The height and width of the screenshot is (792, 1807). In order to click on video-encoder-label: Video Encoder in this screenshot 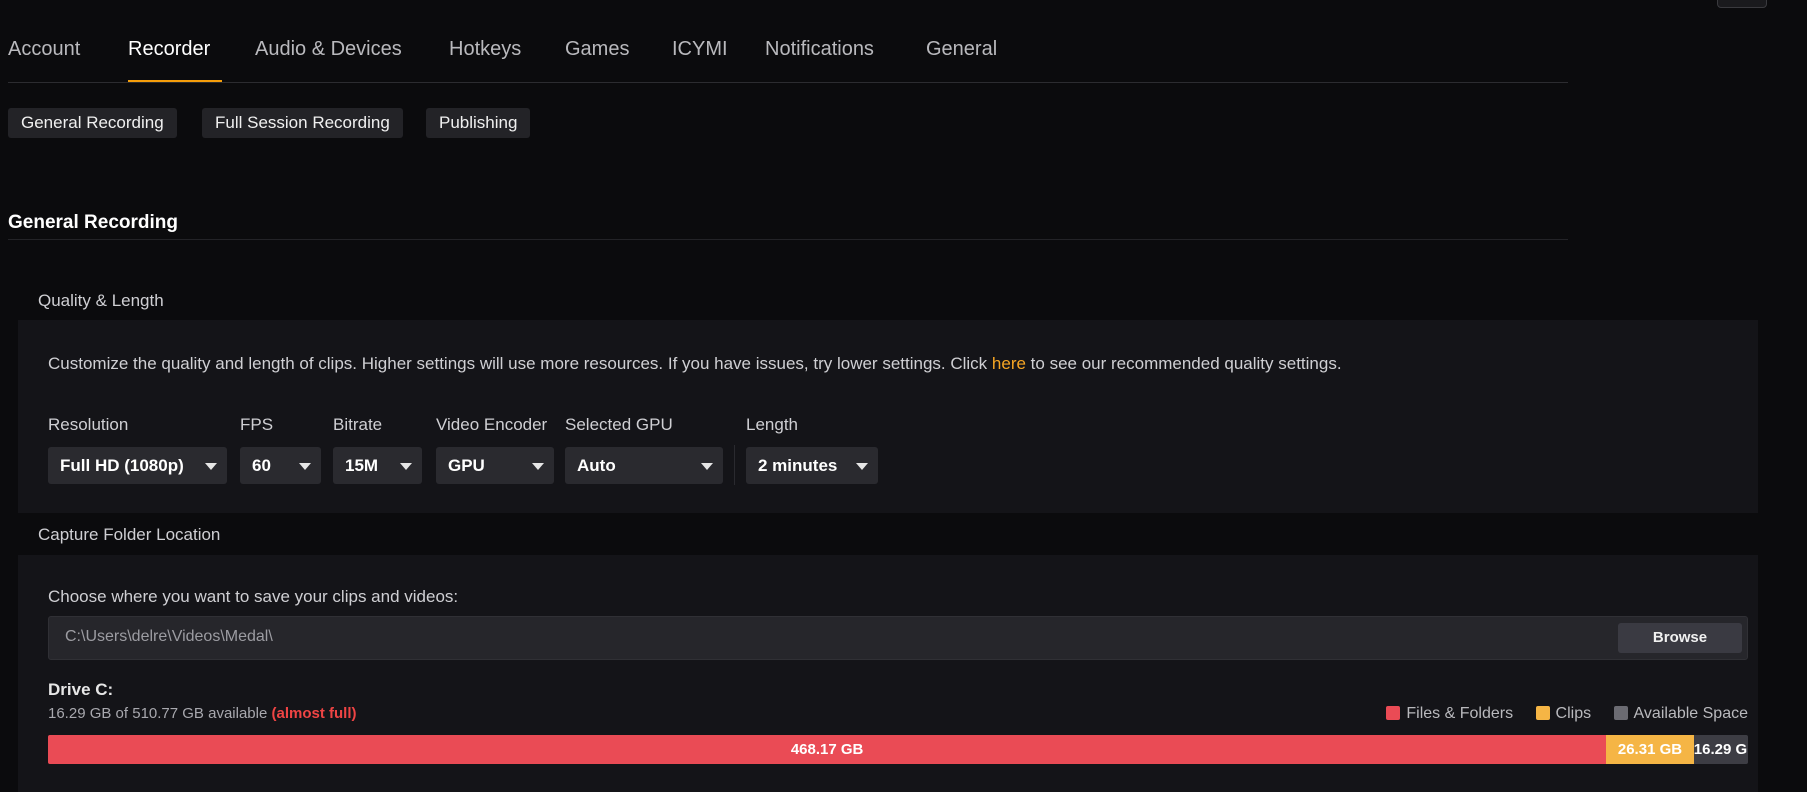, I will do `click(492, 424)`.